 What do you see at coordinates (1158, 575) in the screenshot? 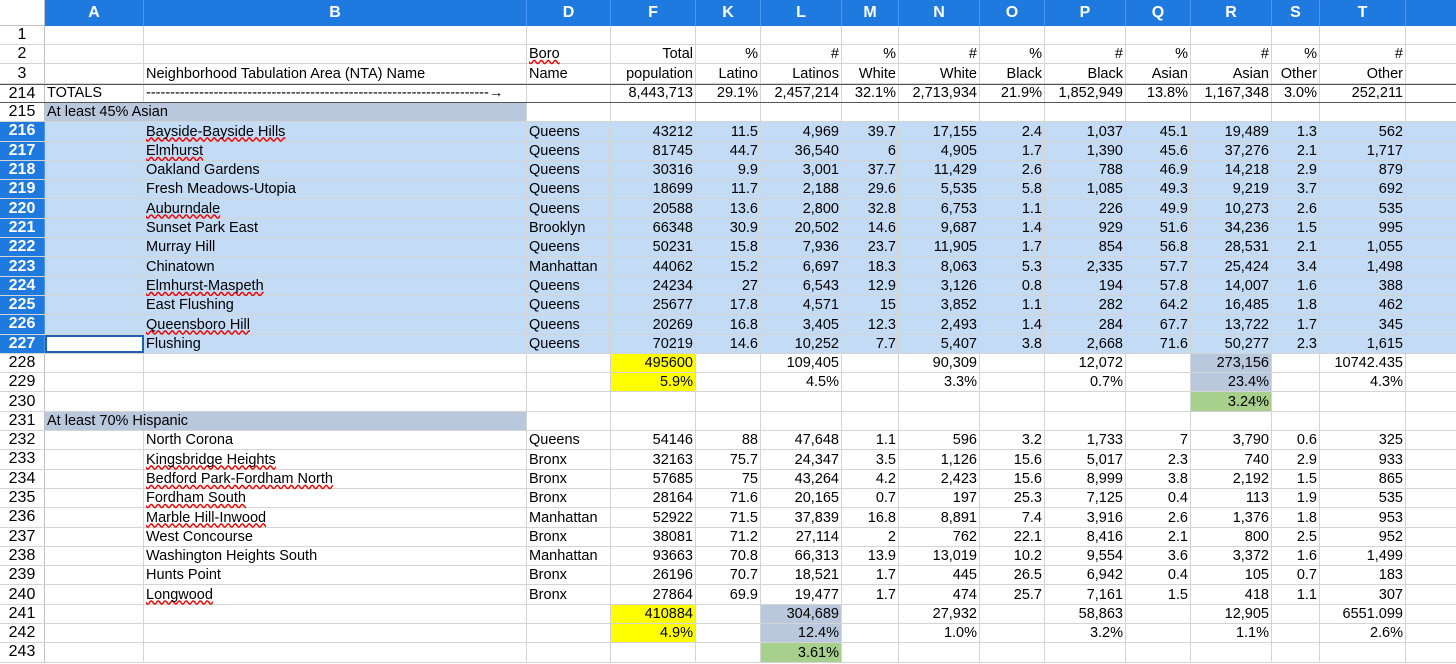
I see `cell-q: 0.4` at bounding box center [1158, 575].